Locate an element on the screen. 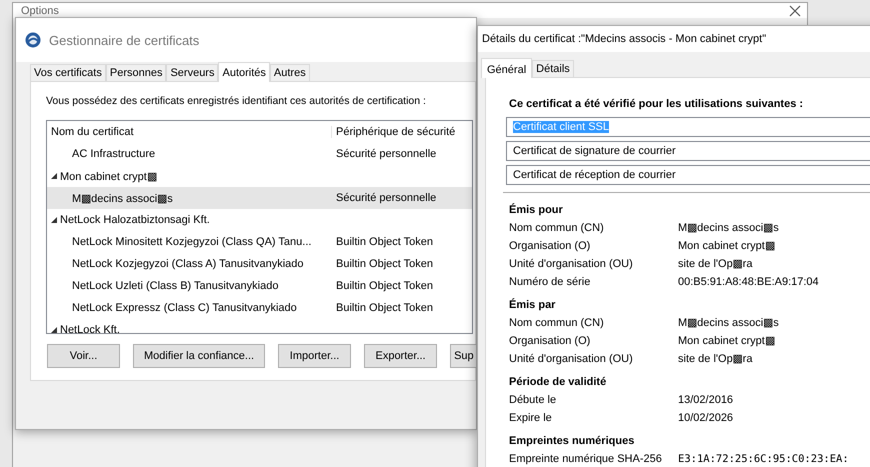  action-button: Sup is located at coordinates (463, 356).